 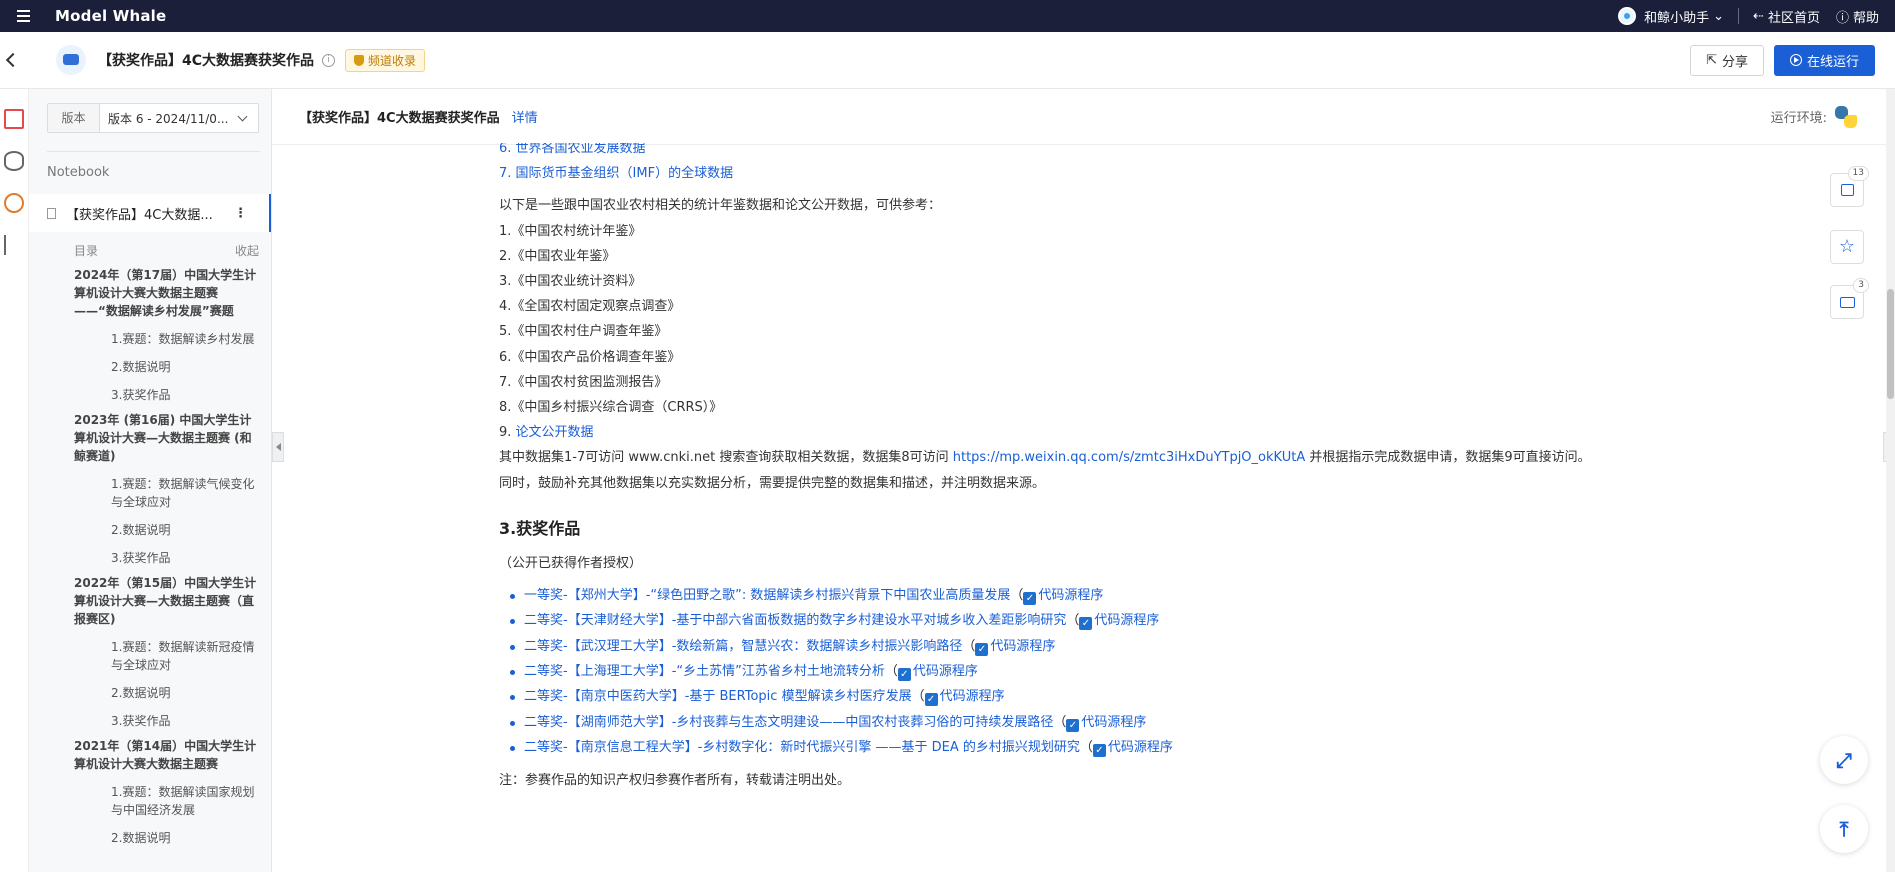 I want to click on details-link: 详情, so click(x=525, y=116).